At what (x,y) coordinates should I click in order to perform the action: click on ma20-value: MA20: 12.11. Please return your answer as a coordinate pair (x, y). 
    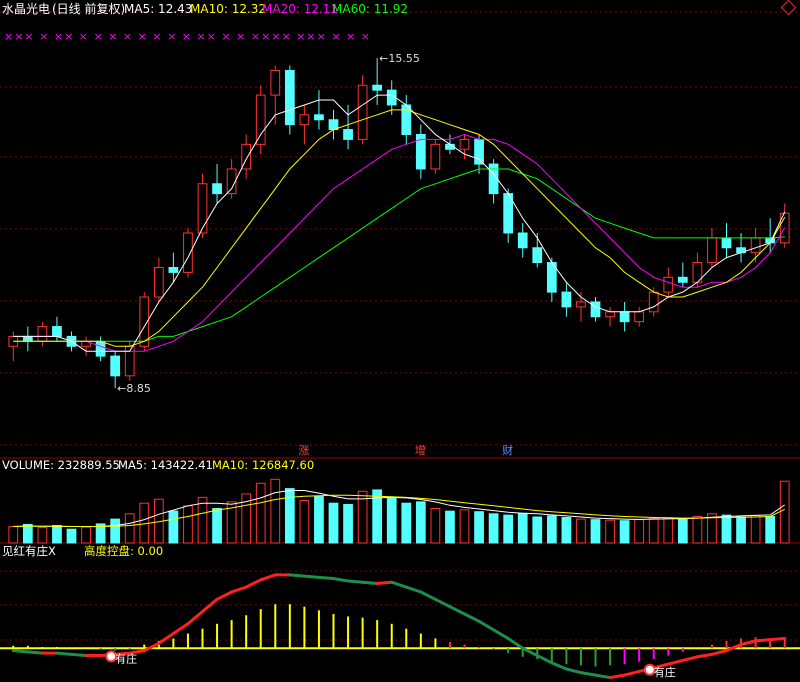
    Looking at the image, I should click on (300, 9).